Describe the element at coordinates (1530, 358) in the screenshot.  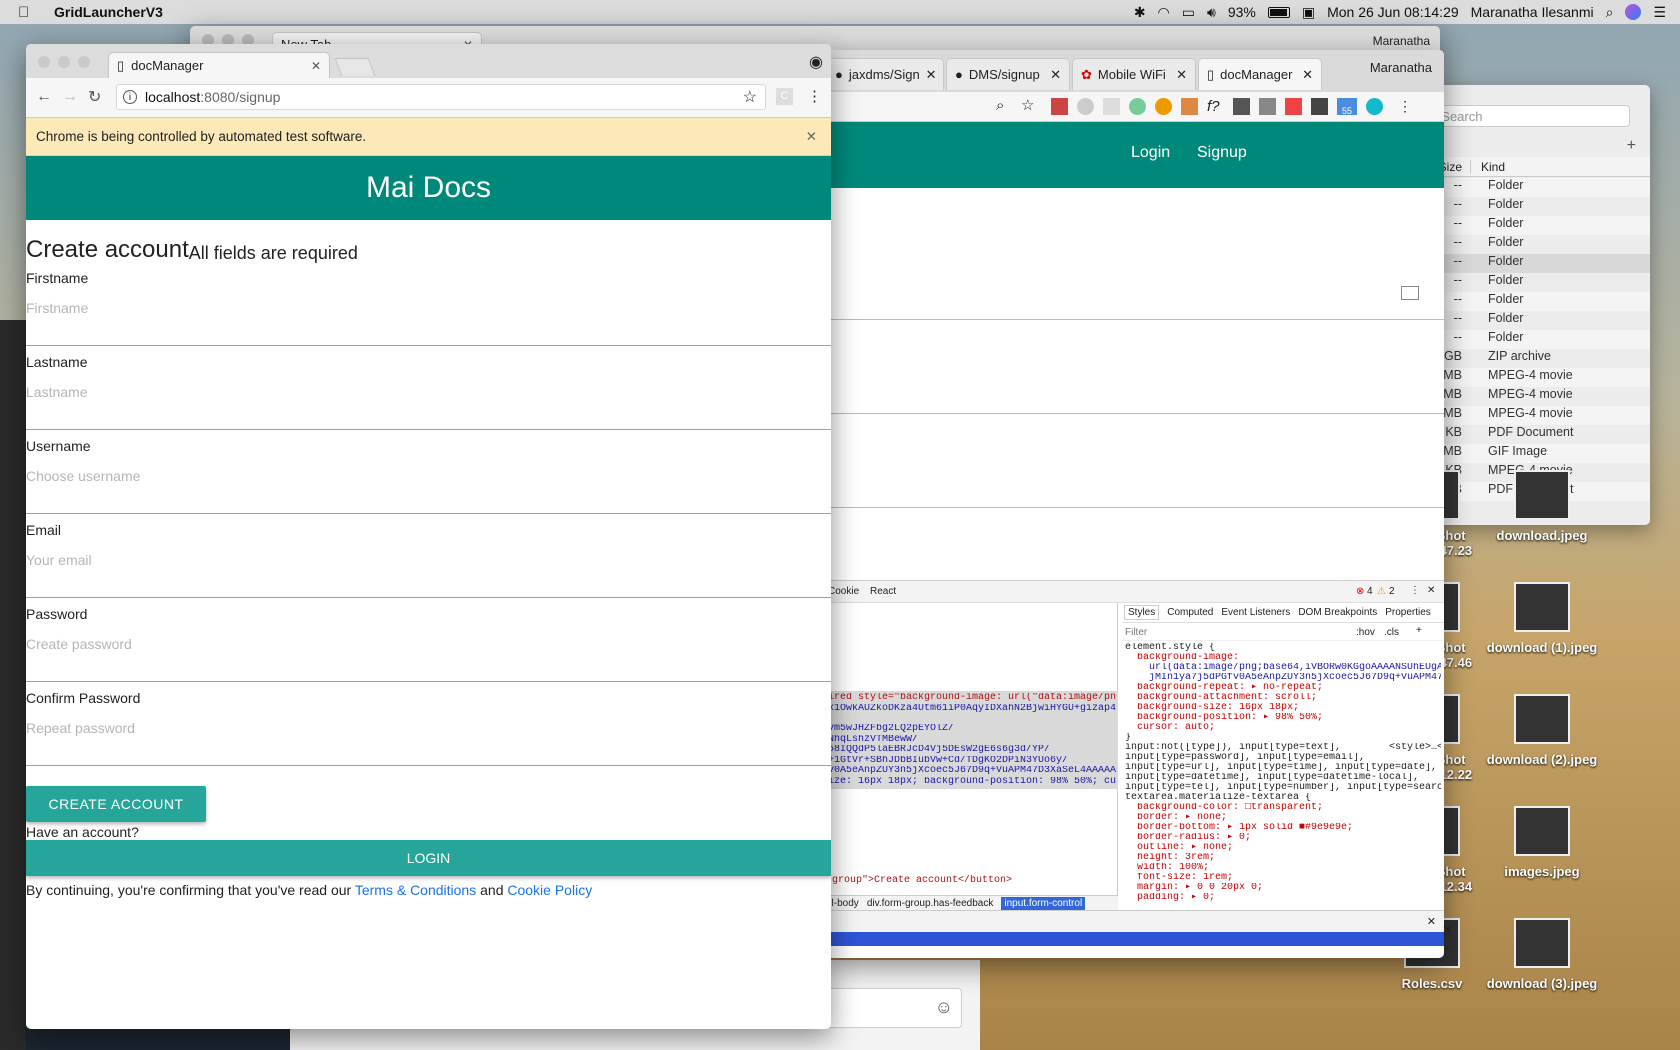
I see `finder-row: 83 GB ZIP archive` at that location.